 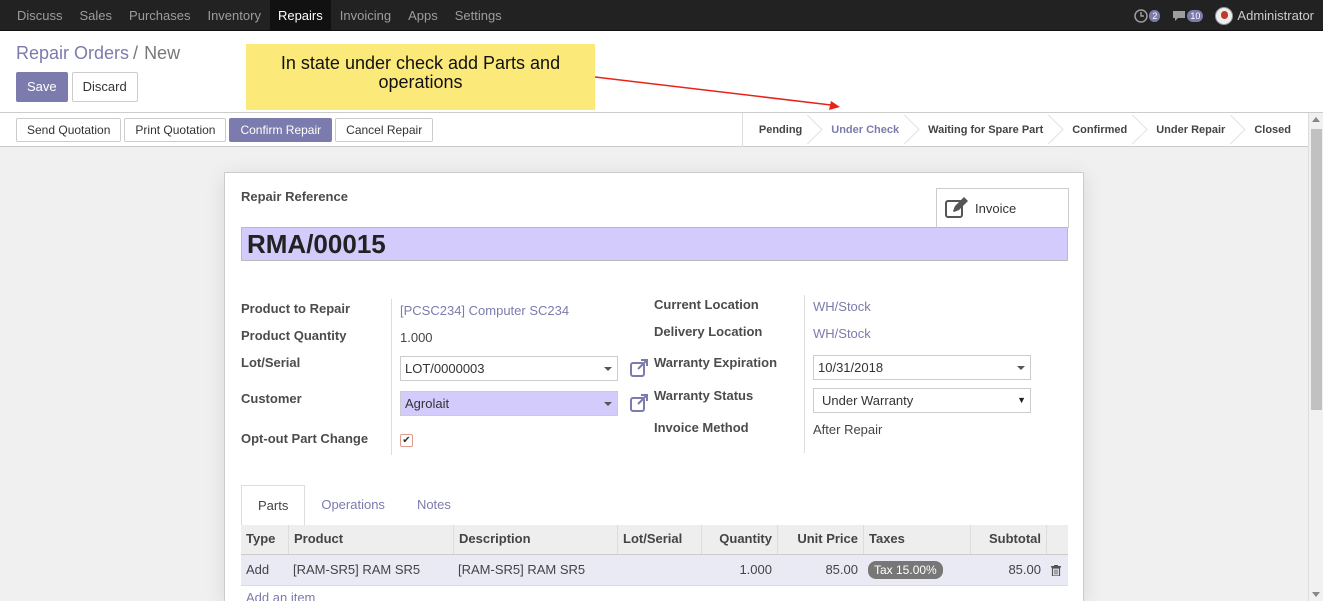 What do you see at coordinates (233, 15) in the screenshot?
I see `menu-inventory: Inventory` at bounding box center [233, 15].